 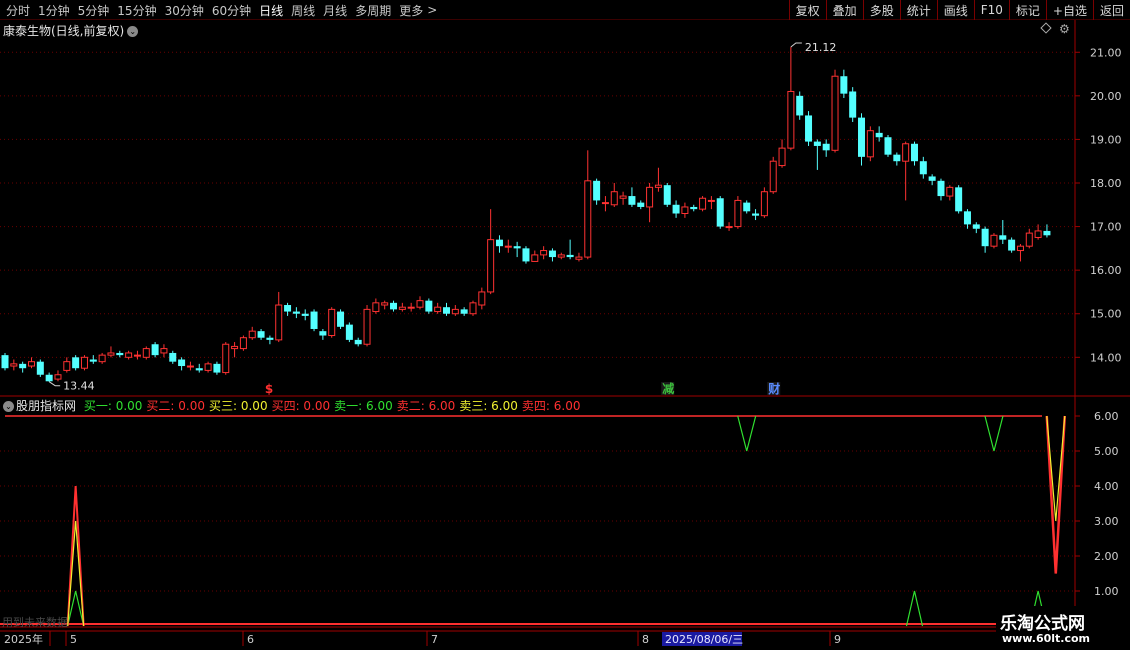 What do you see at coordinates (136, 10) in the screenshot?
I see `period-tab-3: 15分钟` at bounding box center [136, 10].